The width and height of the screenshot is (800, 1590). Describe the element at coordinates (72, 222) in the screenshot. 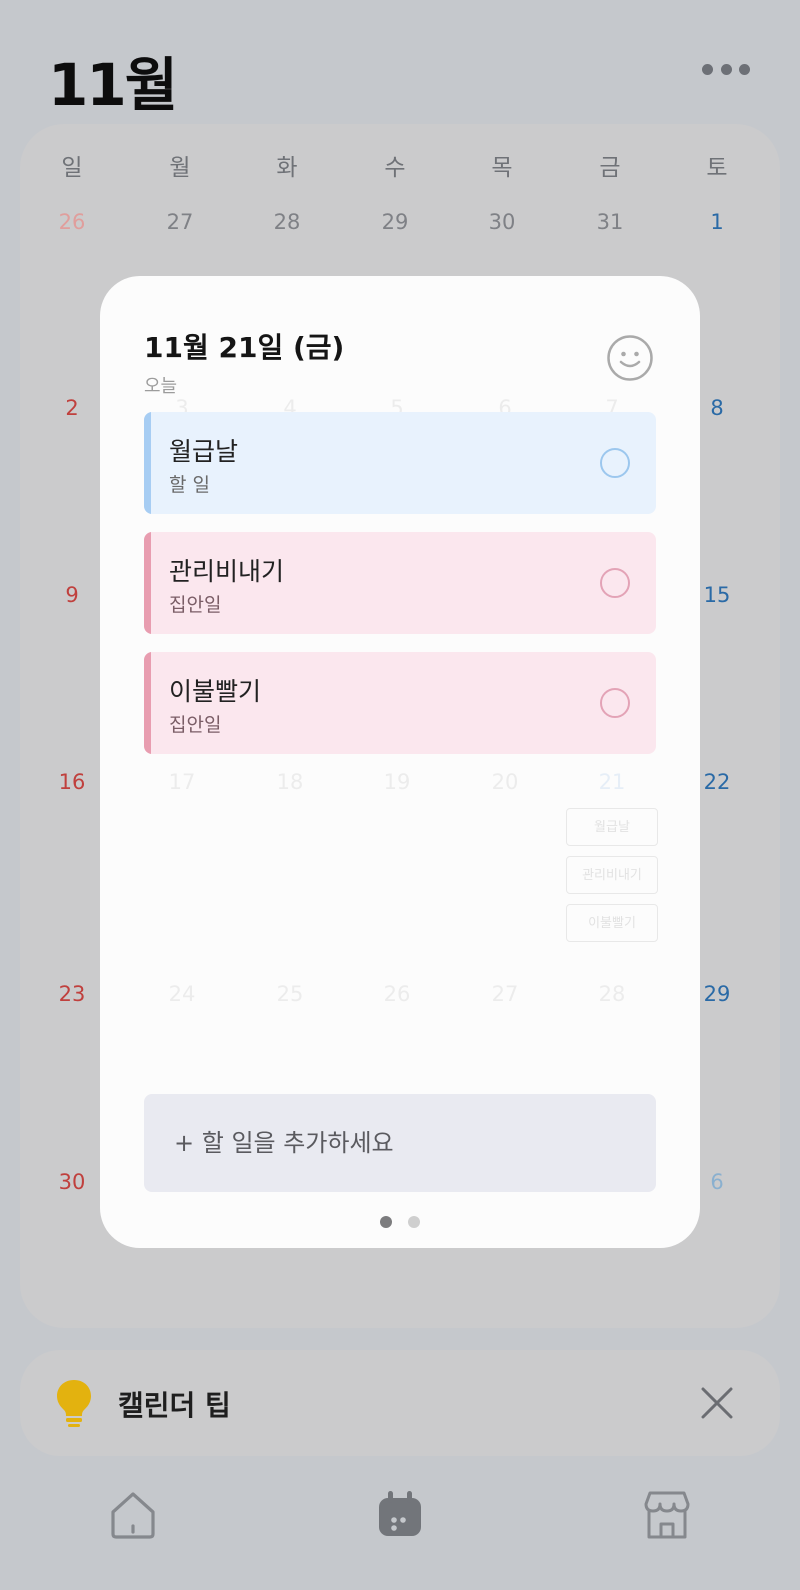

I see `calendar-day: 26` at that location.